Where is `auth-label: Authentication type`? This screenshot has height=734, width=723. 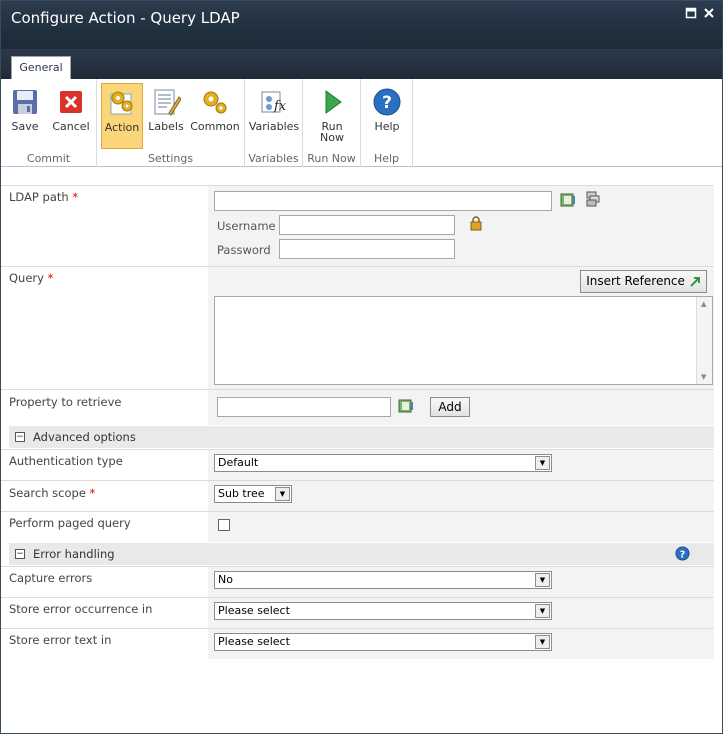 auth-label: Authentication type is located at coordinates (66, 461).